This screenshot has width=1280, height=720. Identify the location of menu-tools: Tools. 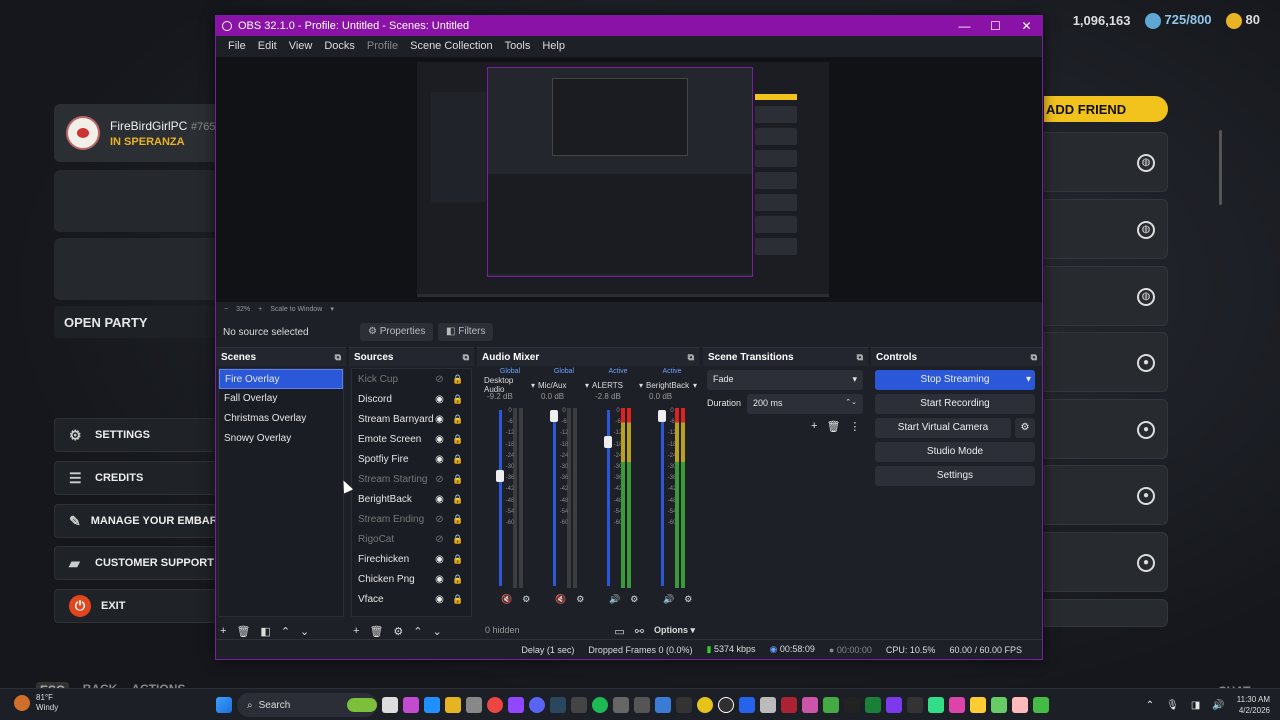
(518, 46).